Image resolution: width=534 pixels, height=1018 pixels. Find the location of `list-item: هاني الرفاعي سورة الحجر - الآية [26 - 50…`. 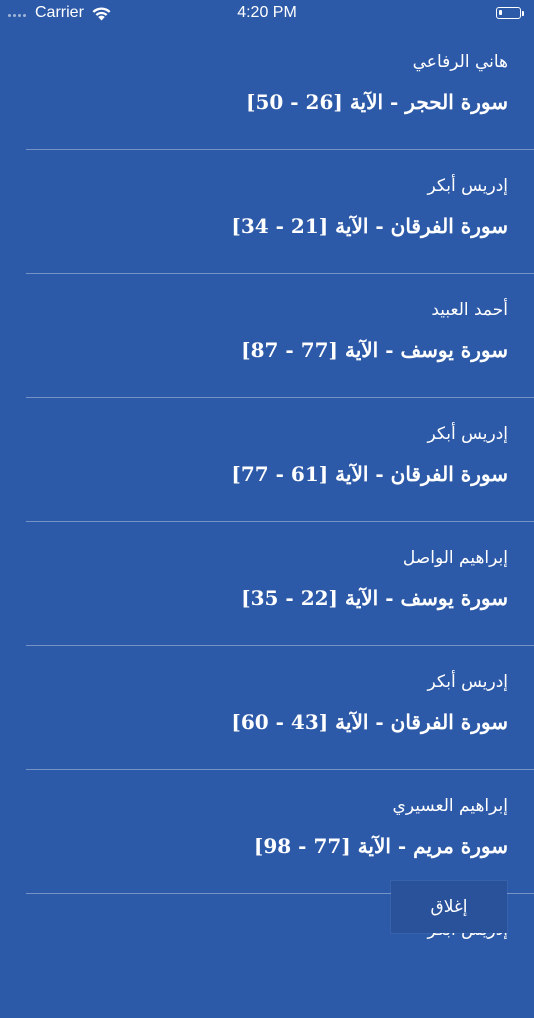

list-item: هاني الرفاعي سورة الحجر - الآية [26 - 50… is located at coordinates (267, 88).